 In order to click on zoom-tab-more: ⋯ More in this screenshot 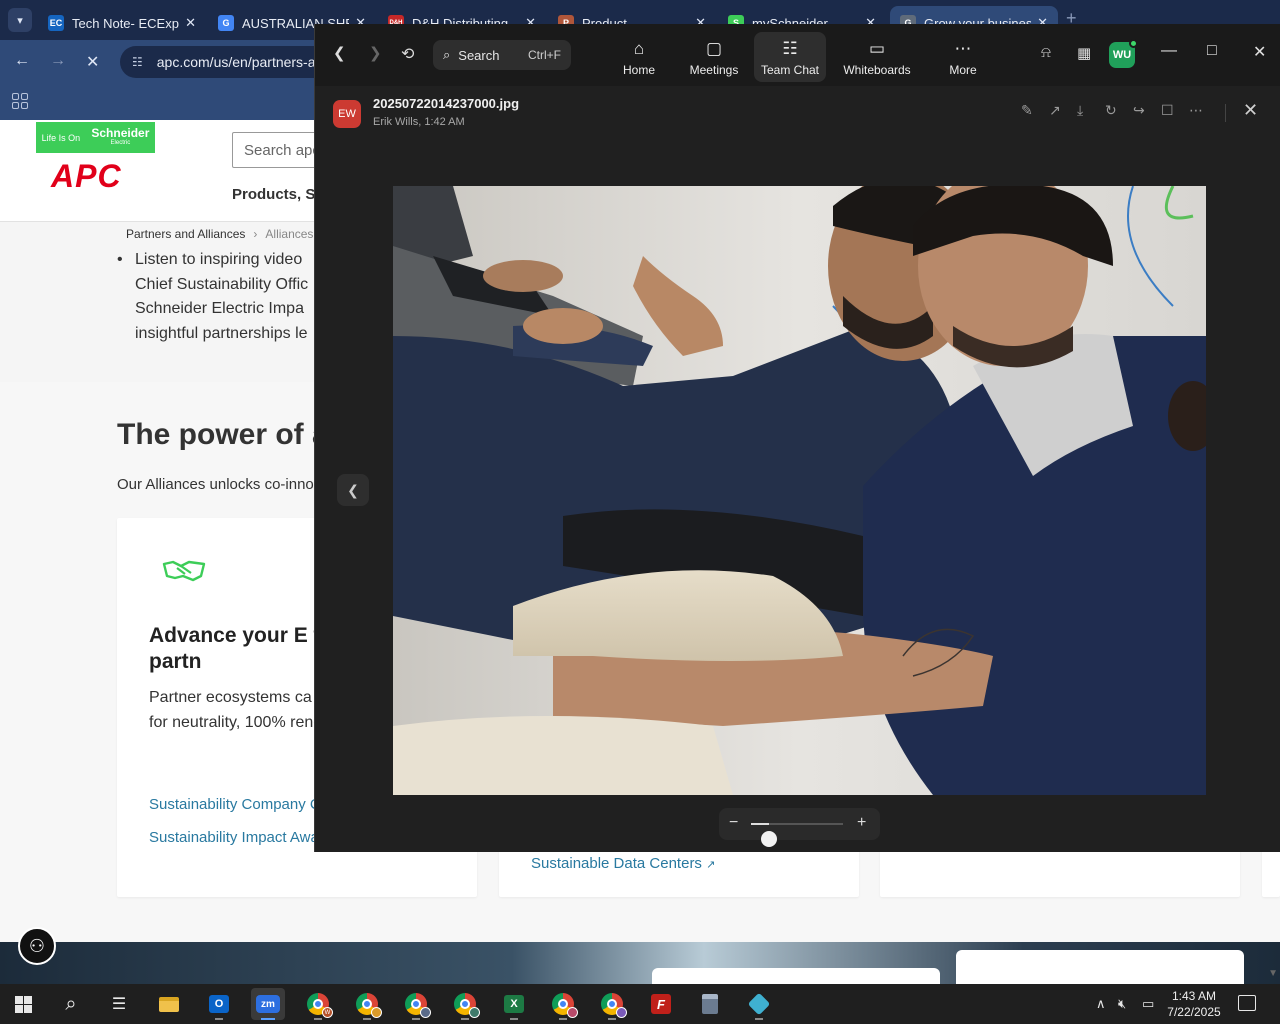, I will do `click(963, 57)`.